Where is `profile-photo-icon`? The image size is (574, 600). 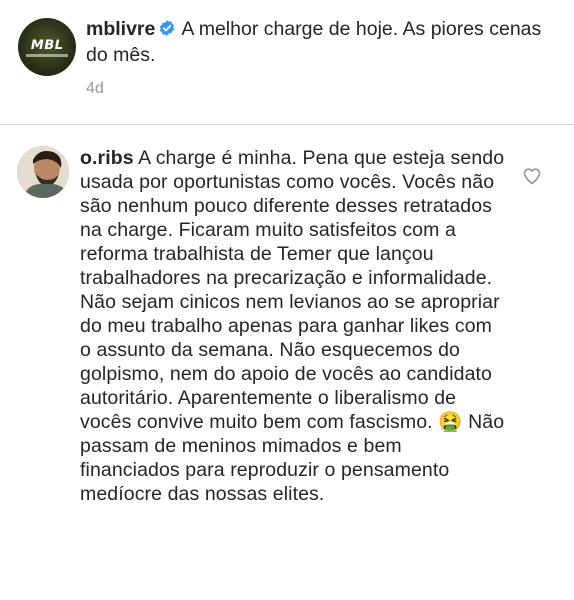 profile-photo-icon is located at coordinates (43, 172).